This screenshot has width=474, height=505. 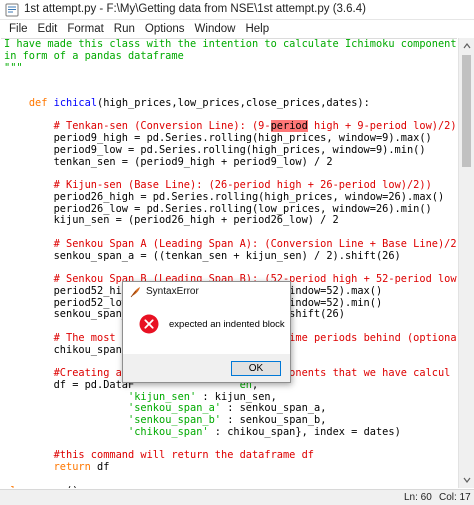 I want to click on menu-window: Window, so click(x=215, y=29).